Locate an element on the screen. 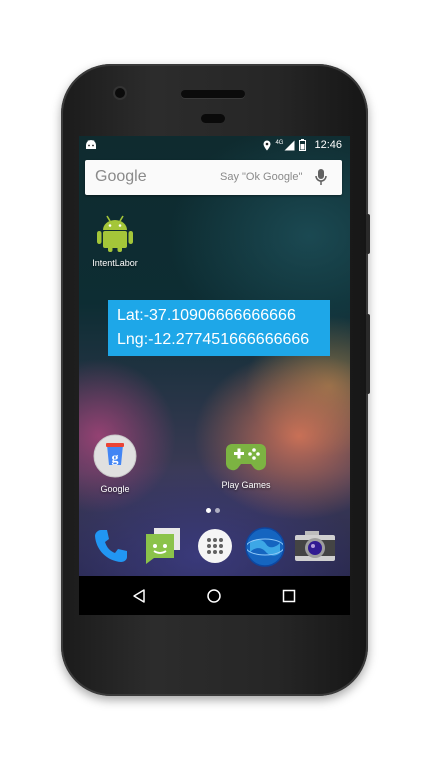 This screenshot has height=762, width=431. play-games-icon is located at coordinates (246, 457).